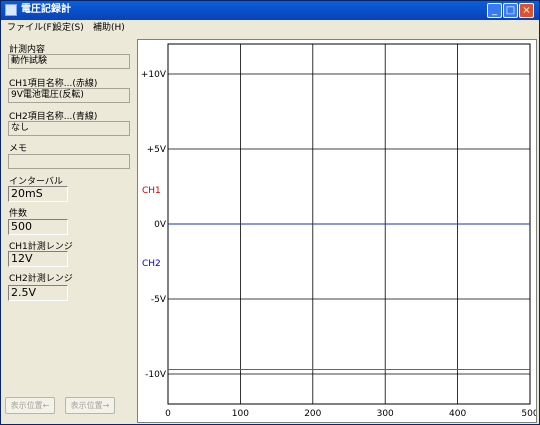 Image resolution: width=540 pixels, height=425 pixels. I want to click on window-title: 電圧記録計, so click(46, 9).